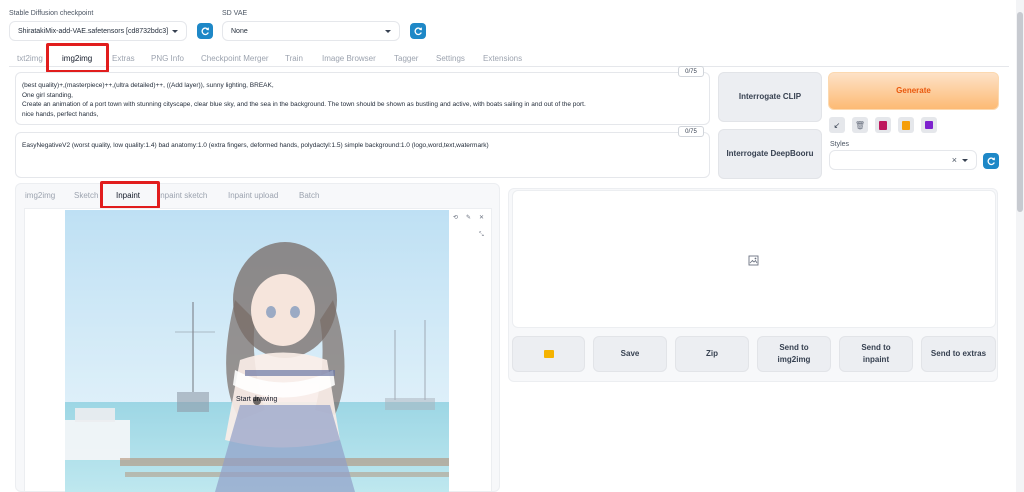 The height and width of the screenshot is (492, 1024). I want to click on arrow-icon: ↙, so click(837, 125).